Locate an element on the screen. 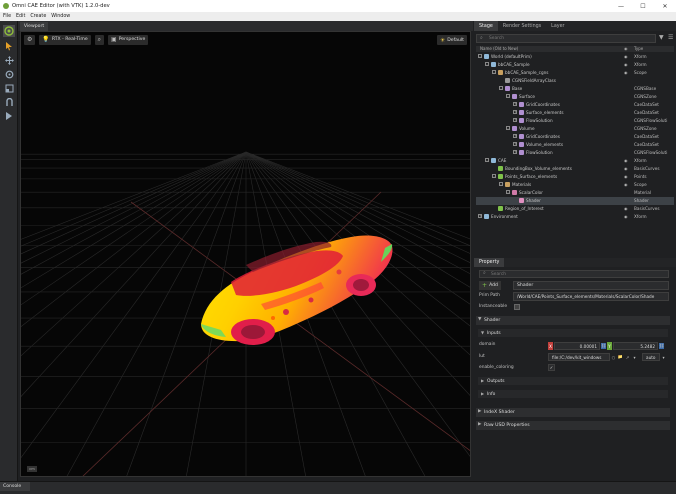  raw-usd-section-header: ▶ Raw USD Properties is located at coordinates (573, 425).